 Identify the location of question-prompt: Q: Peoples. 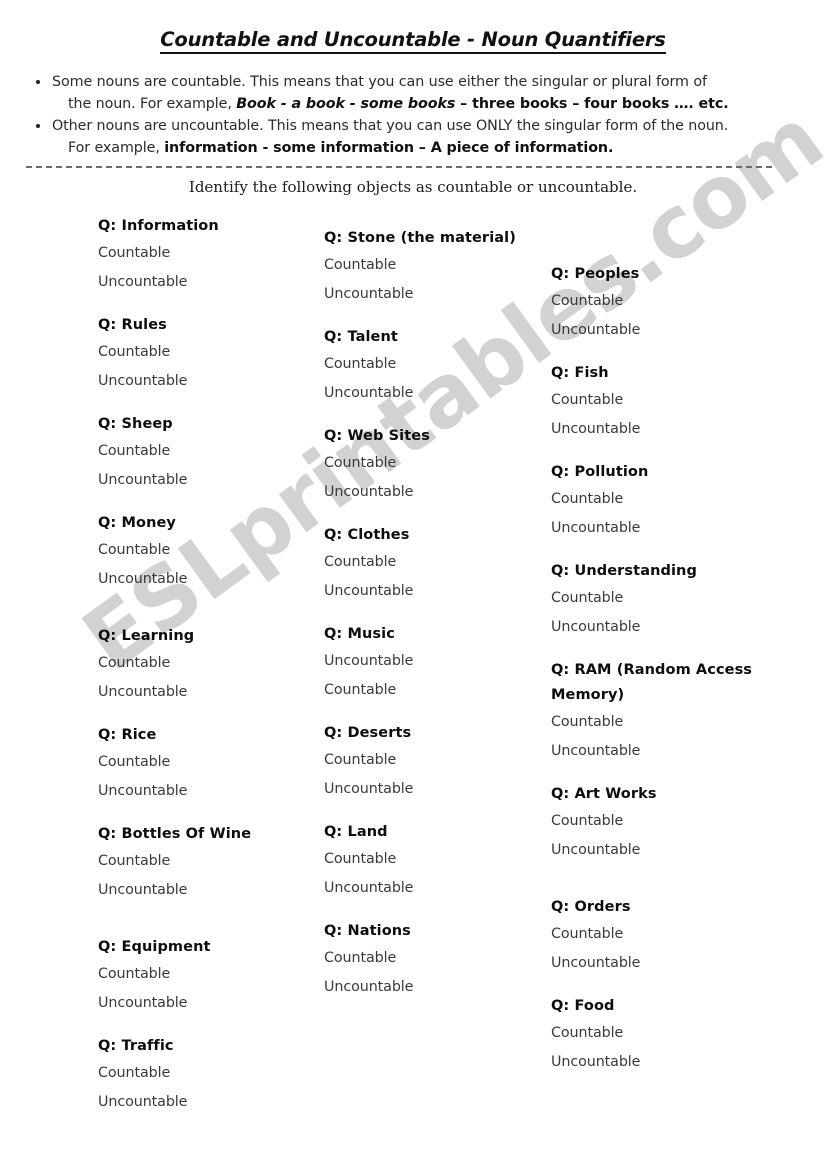
(595, 274).